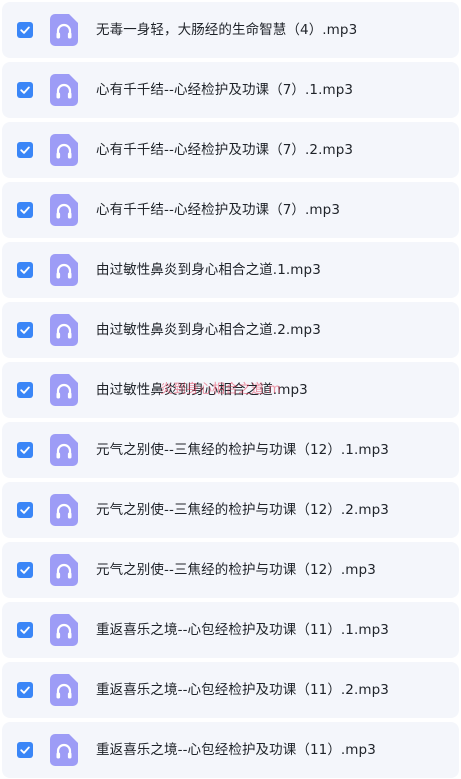 This screenshot has width=461, height=779. I want to click on file-name: 重返喜乐之境--心包经检护及功课（11）.1.mp3, so click(243, 630).